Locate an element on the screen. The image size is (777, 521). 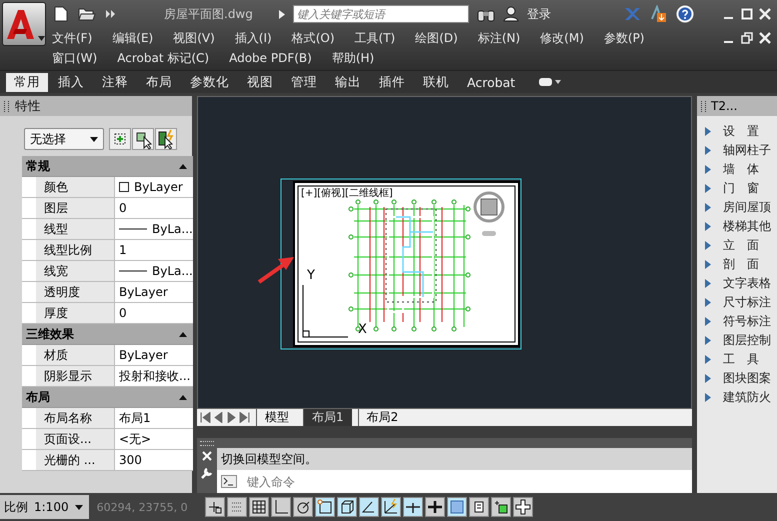
ribbon-tab: 输出 is located at coordinates (348, 82).